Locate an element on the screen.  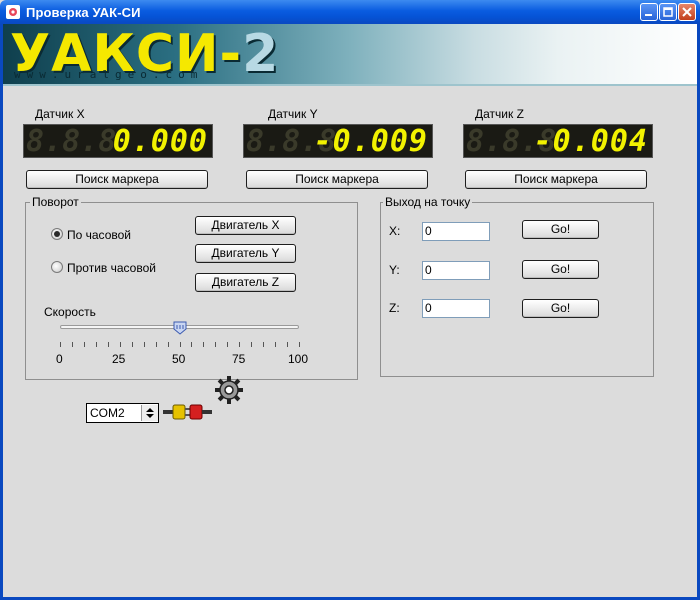
app-icon is located at coordinates (13, 12).